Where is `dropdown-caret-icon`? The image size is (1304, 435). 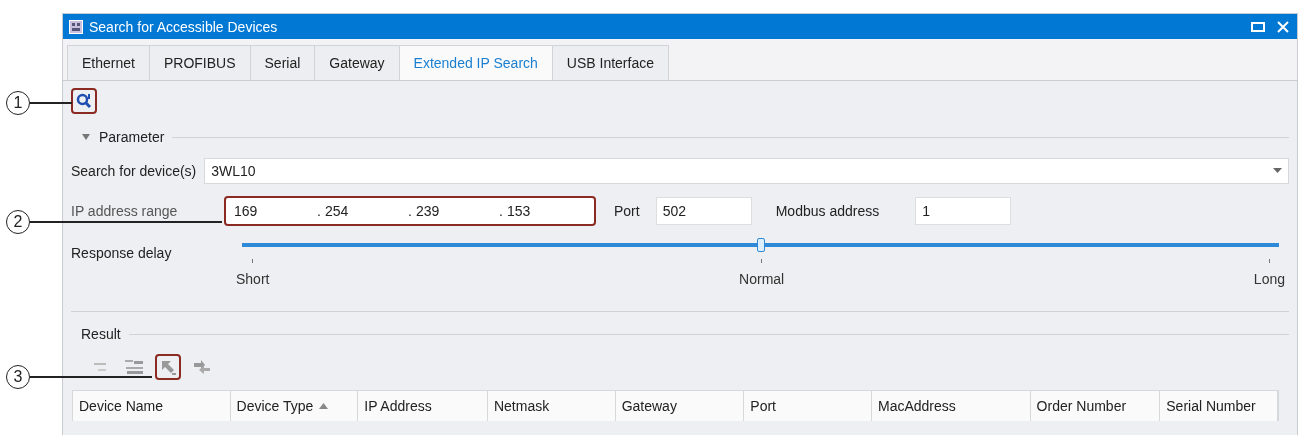
dropdown-caret-icon is located at coordinates (1277, 171).